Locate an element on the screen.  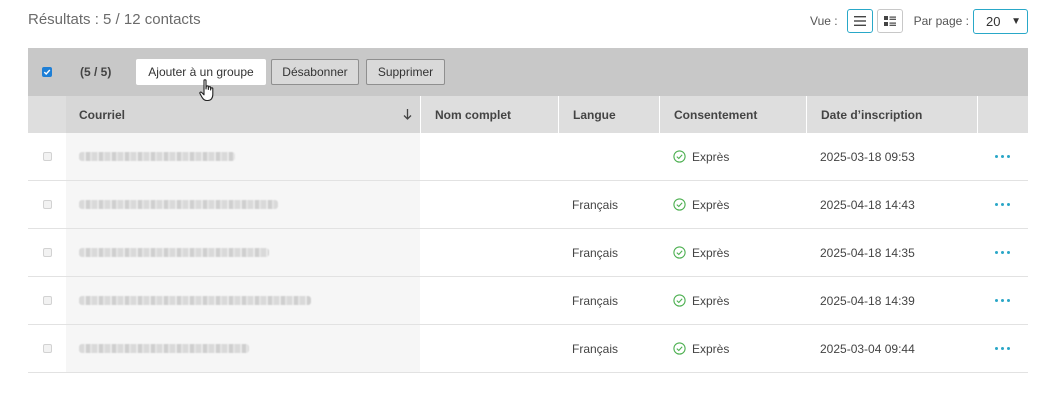
table-row: Français Exprès 2025-04-18 14:35 is located at coordinates (528, 253).